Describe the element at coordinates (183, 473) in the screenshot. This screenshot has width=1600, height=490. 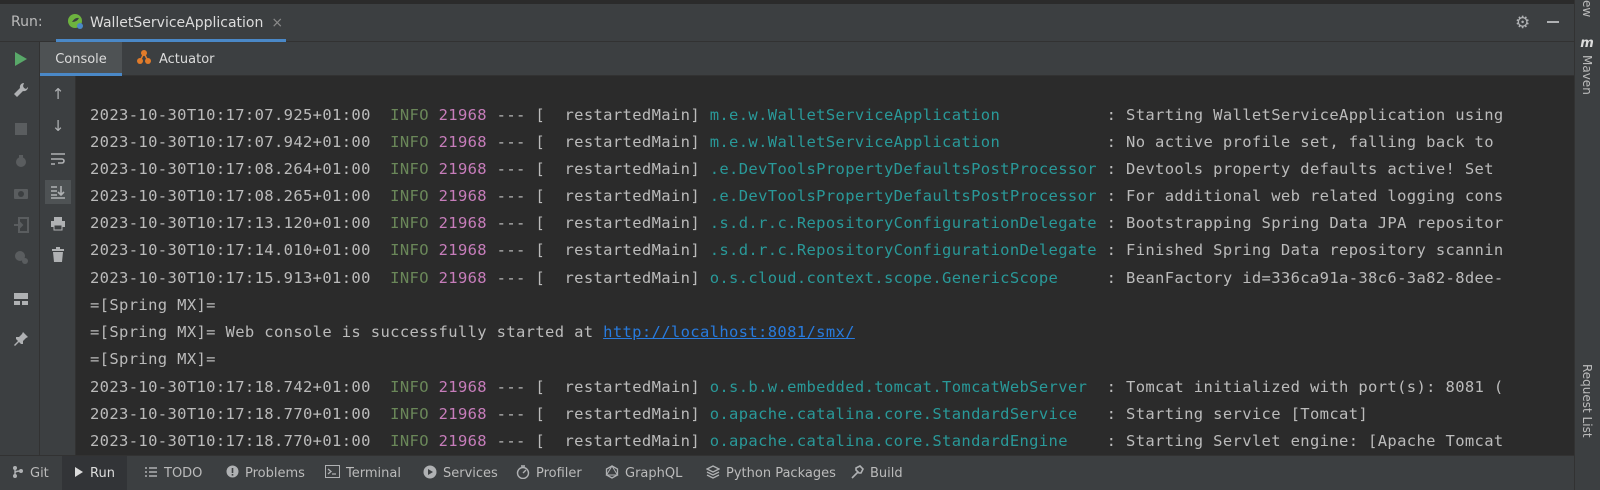
I see `tool-tab-label: TODO` at that location.